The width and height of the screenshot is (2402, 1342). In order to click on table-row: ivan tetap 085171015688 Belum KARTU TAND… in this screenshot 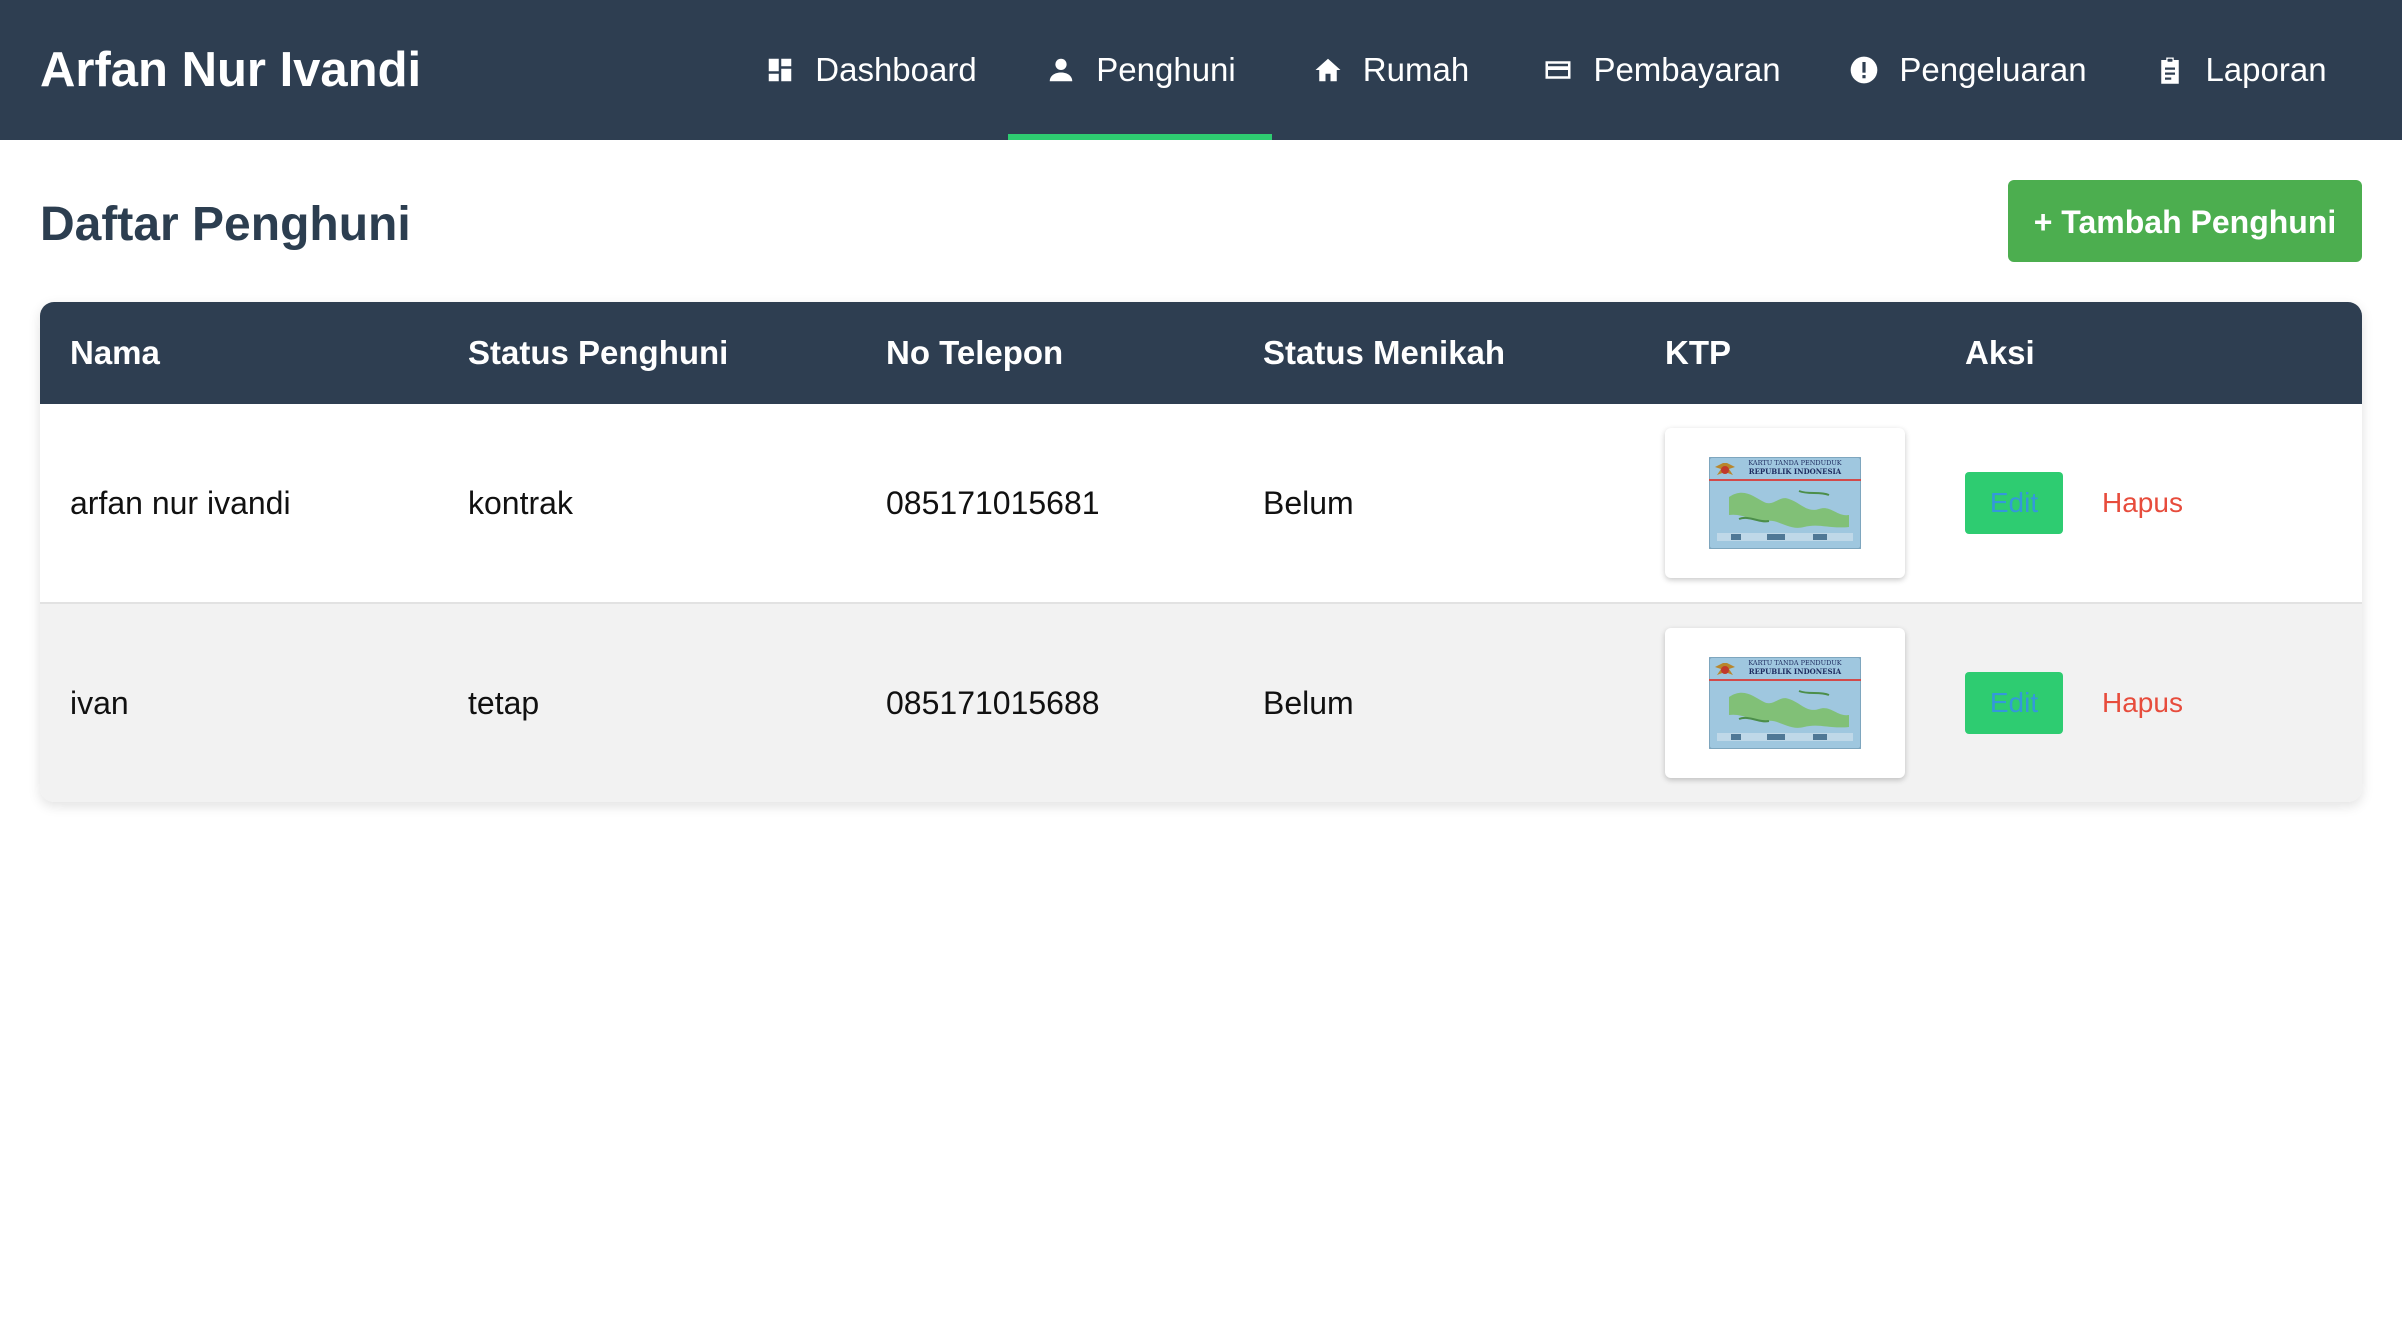, I will do `click(1201, 702)`.